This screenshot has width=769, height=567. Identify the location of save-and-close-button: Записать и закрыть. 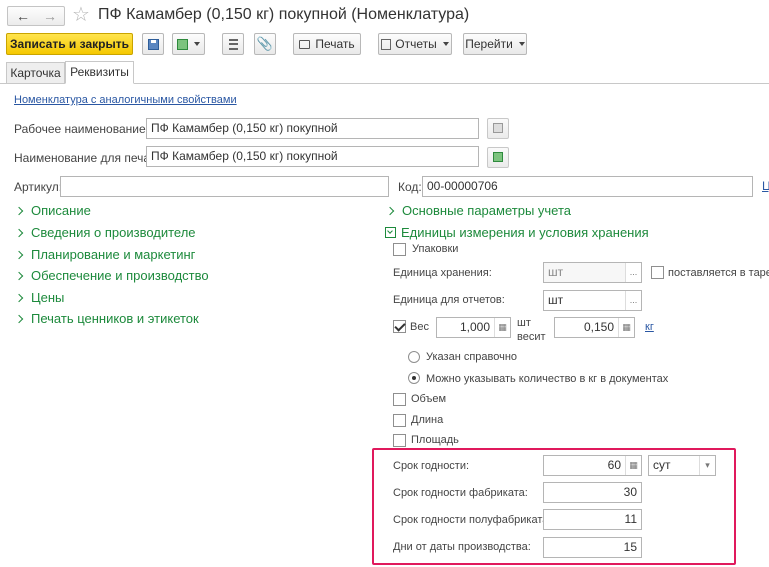
(69, 44).